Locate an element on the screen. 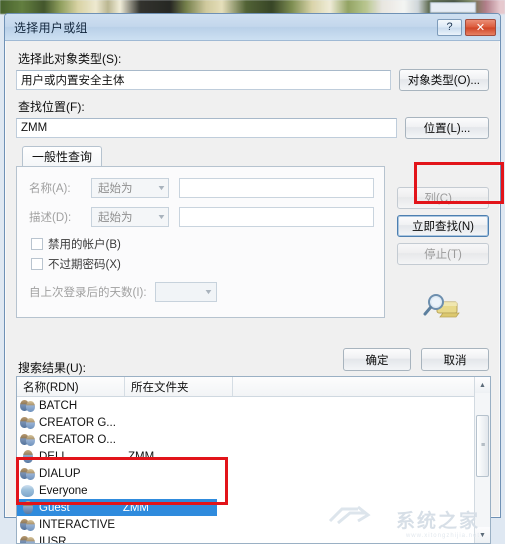 The height and width of the screenshot is (544, 505). non-expiring-password-label: 不过期密码(X) is located at coordinates (84, 264).